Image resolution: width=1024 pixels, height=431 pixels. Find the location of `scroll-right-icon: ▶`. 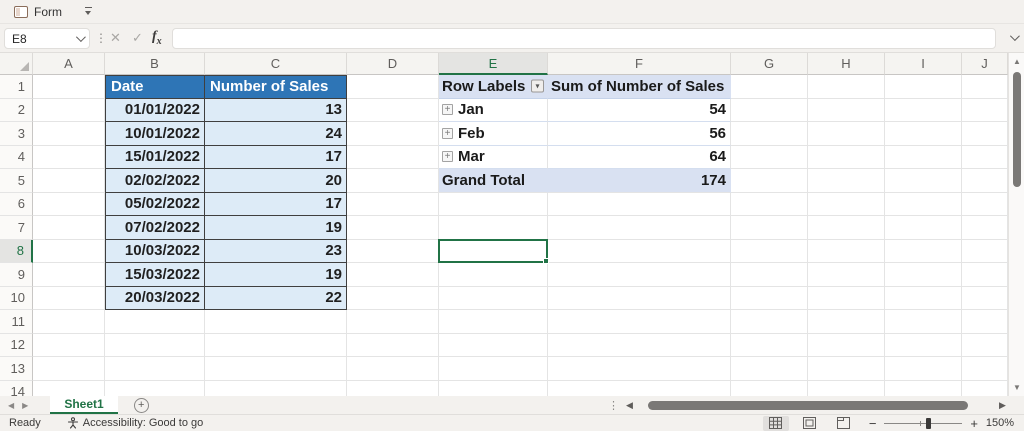

scroll-right-icon: ▶ is located at coordinates (1002, 405).